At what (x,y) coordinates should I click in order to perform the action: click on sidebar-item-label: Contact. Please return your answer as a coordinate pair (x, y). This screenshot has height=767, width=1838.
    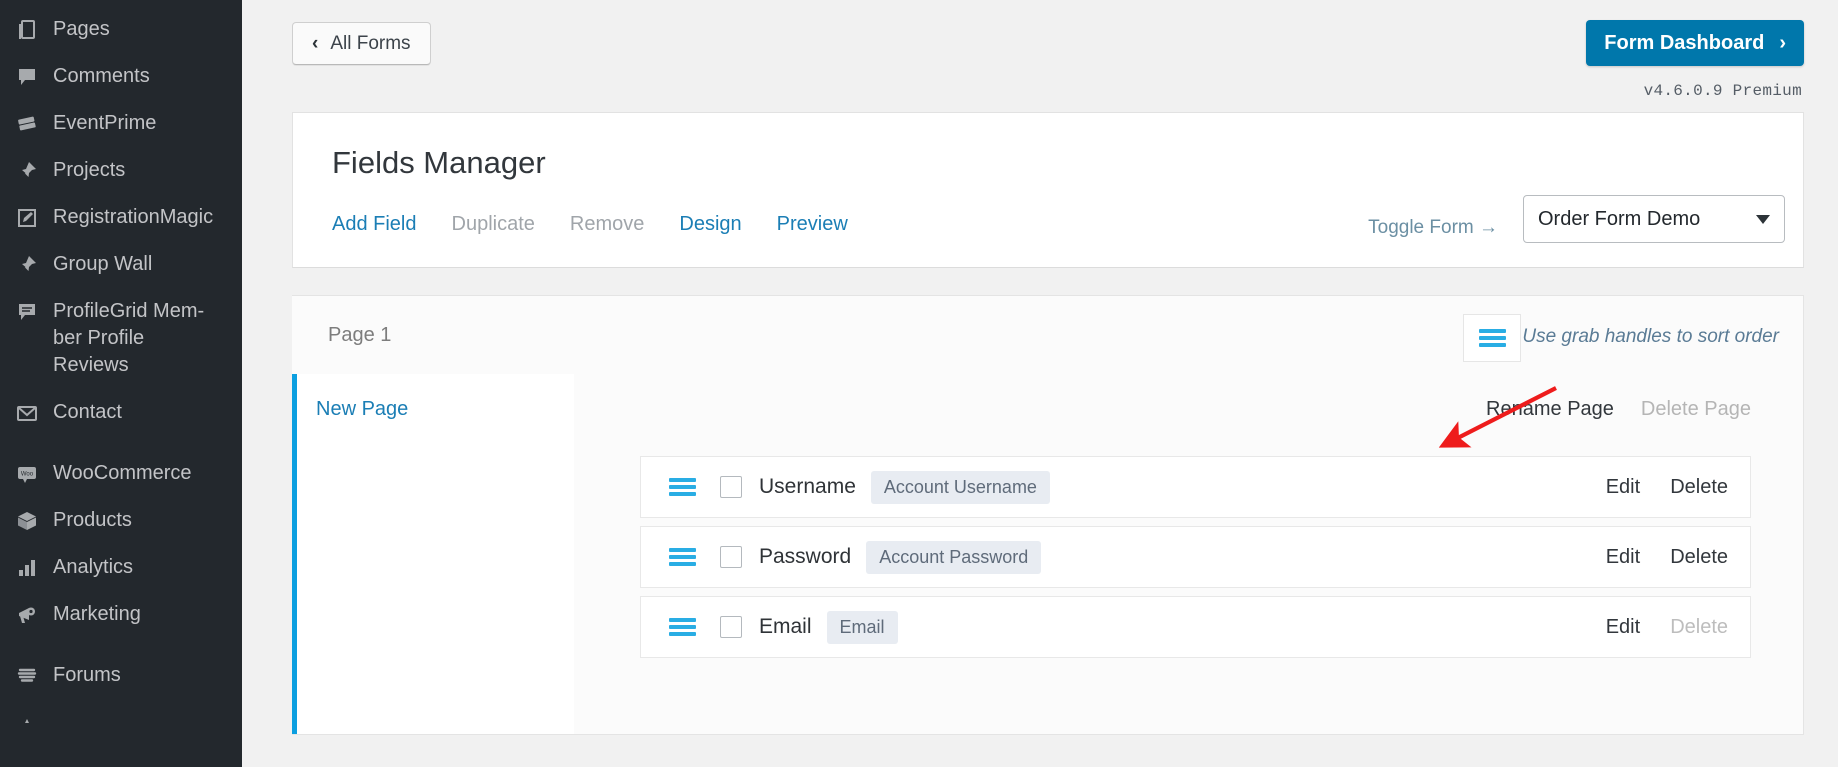
    Looking at the image, I should click on (87, 412).